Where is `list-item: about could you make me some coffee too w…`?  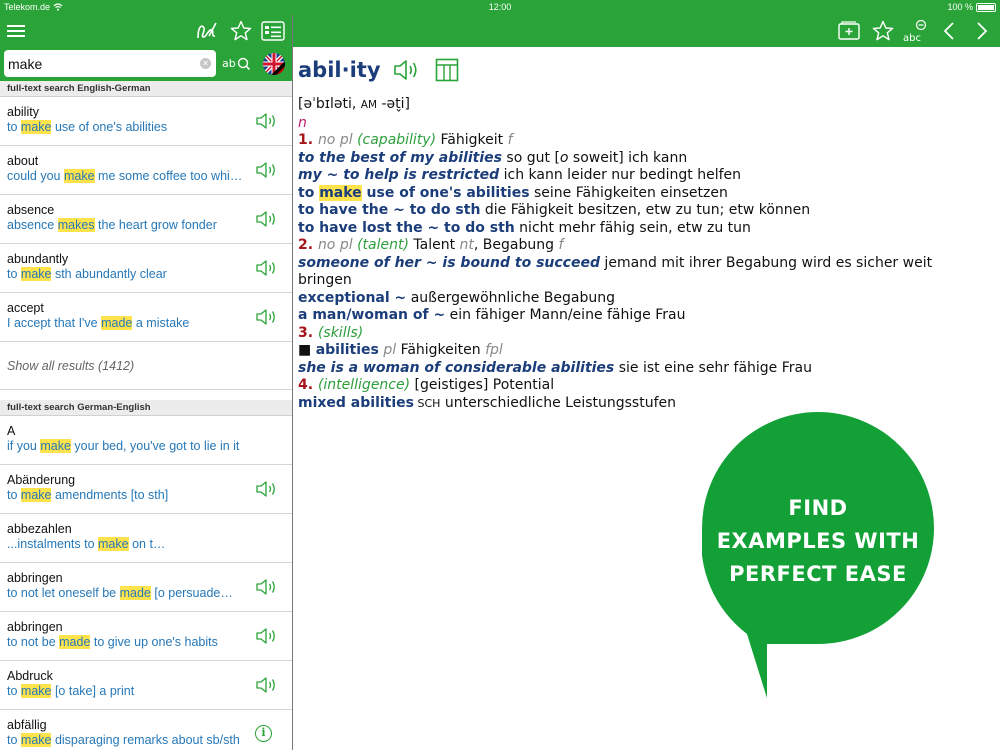
list-item: about could you make me some coffee too w… is located at coordinates (146, 170).